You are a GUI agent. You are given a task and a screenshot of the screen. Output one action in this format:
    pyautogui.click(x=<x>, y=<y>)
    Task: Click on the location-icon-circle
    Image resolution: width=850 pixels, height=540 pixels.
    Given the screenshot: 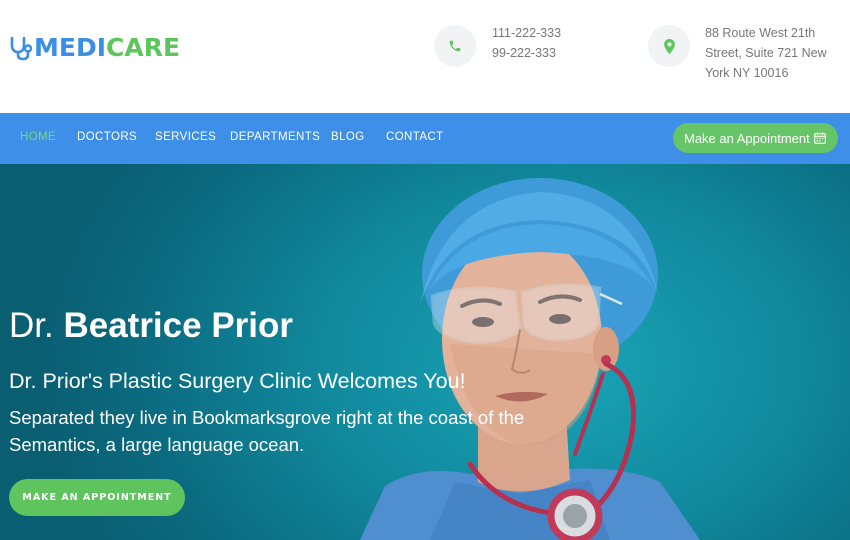 What is the action you would take?
    pyautogui.click(x=669, y=46)
    